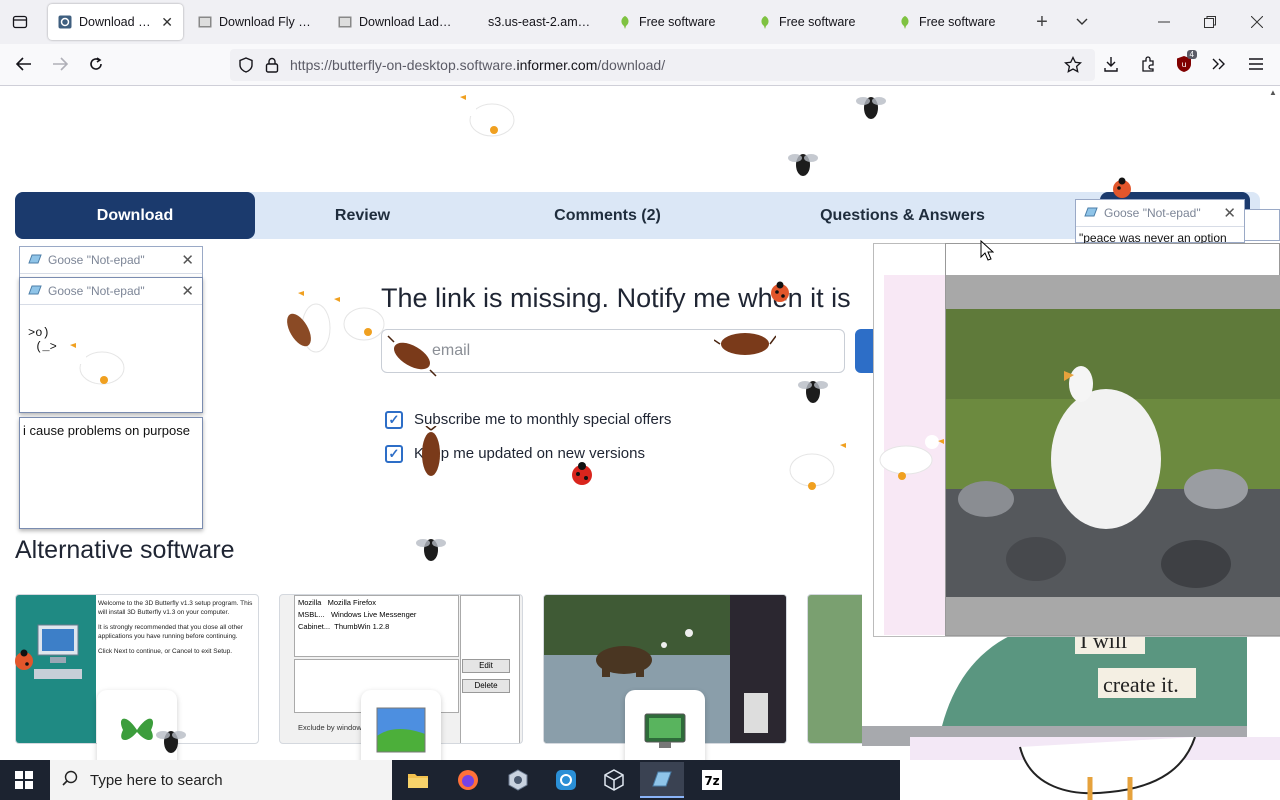 The height and width of the screenshot is (800, 1280). I want to click on firefox-icon, so click(468, 780).